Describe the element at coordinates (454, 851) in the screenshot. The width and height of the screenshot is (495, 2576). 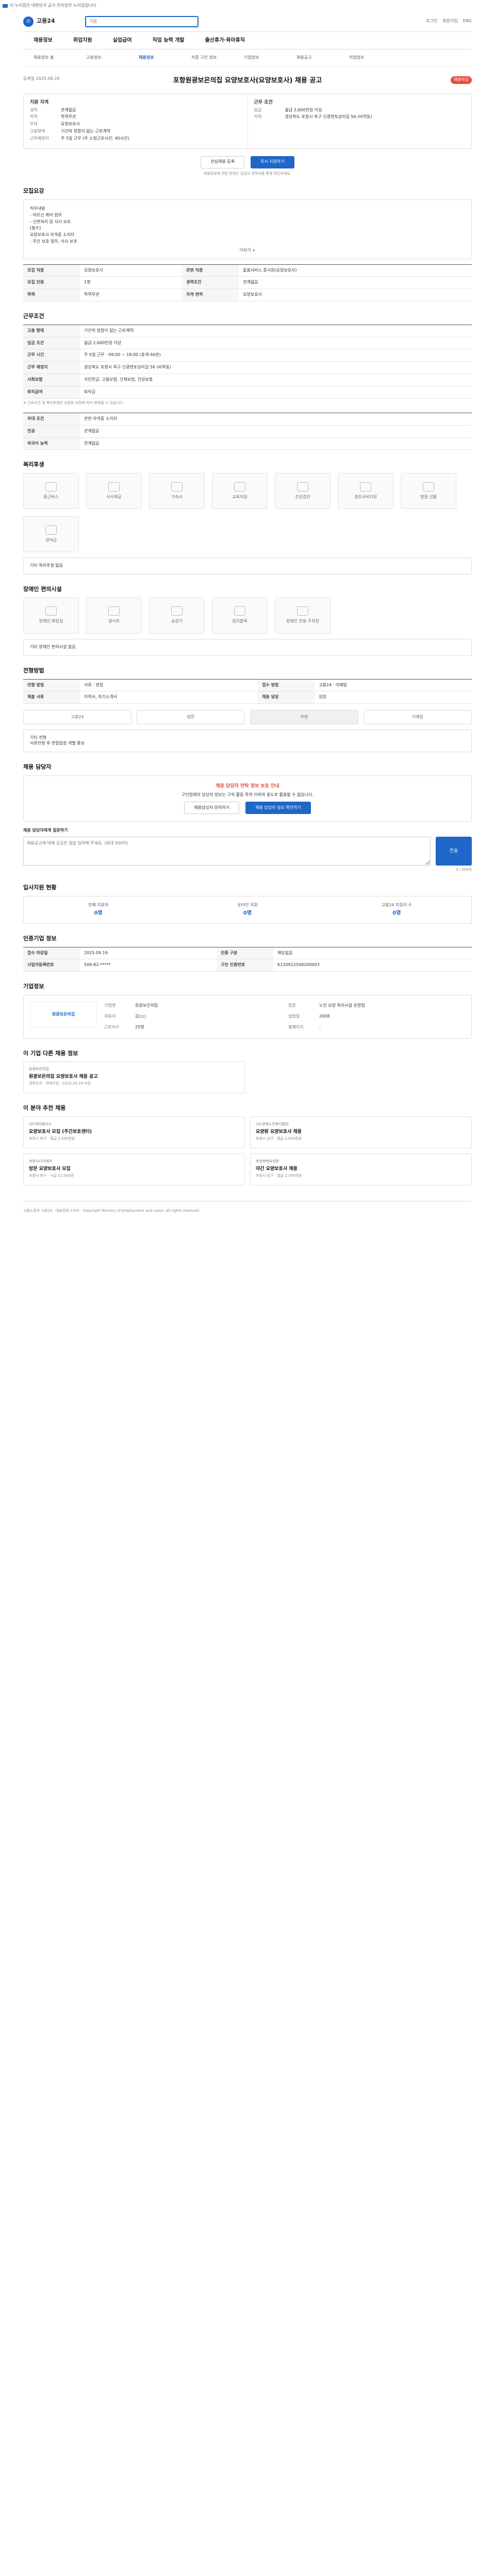
I see `send-button: 전송` at that location.